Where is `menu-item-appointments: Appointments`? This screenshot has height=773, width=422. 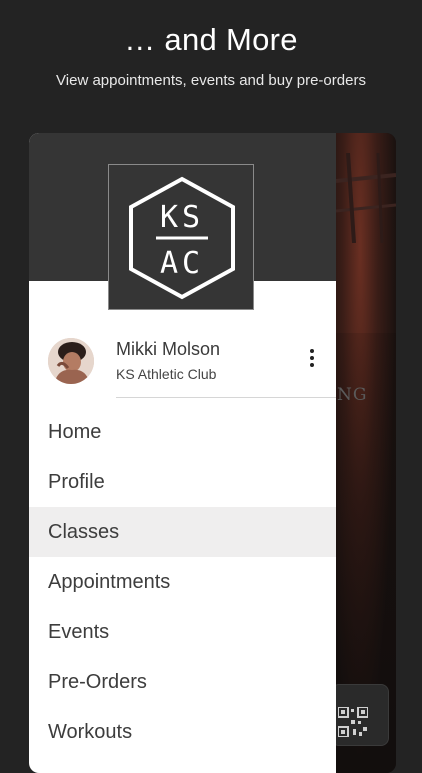
menu-item-appointments: Appointments is located at coordinates (182, 582).